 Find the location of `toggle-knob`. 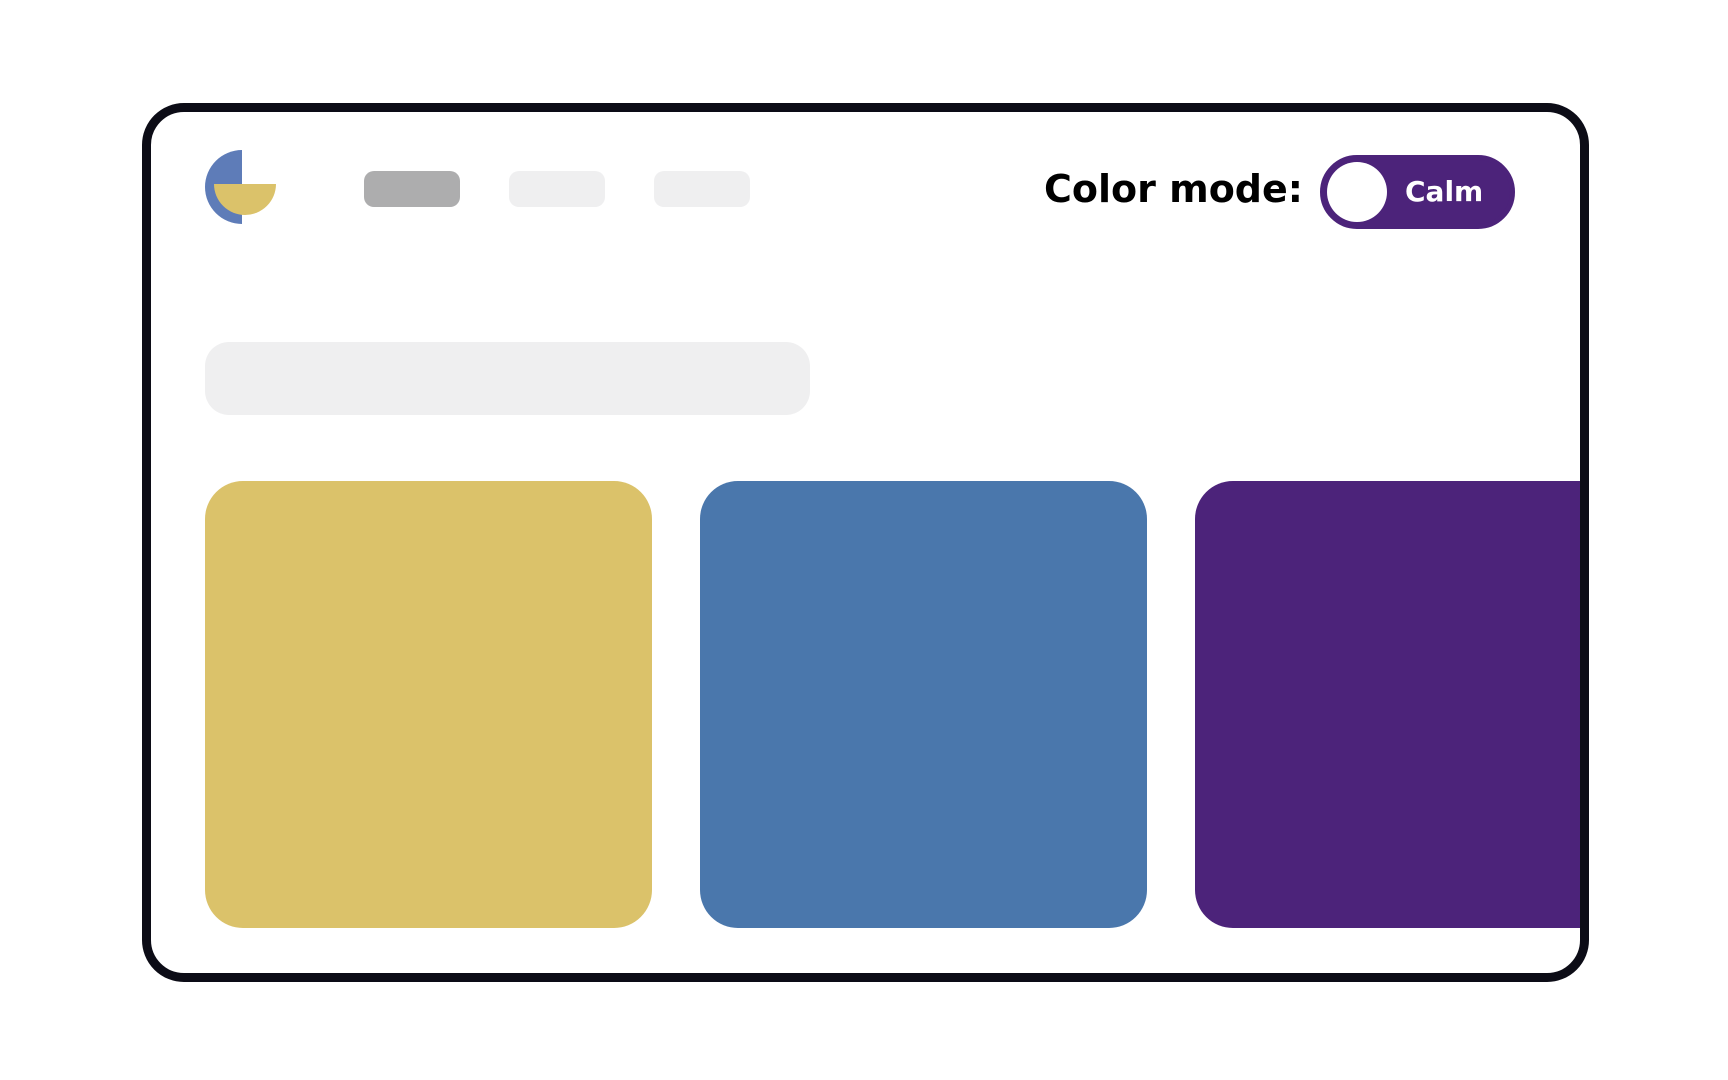

toggle-knob is located at coordinates (1357, 192).